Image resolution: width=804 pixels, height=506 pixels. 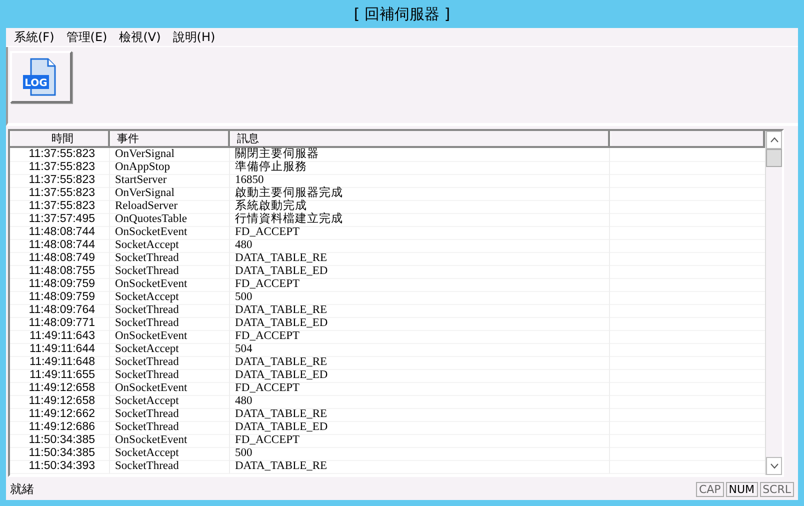 I want to click on table-cell: 11:48:09:771, so click(x=60, y=324).